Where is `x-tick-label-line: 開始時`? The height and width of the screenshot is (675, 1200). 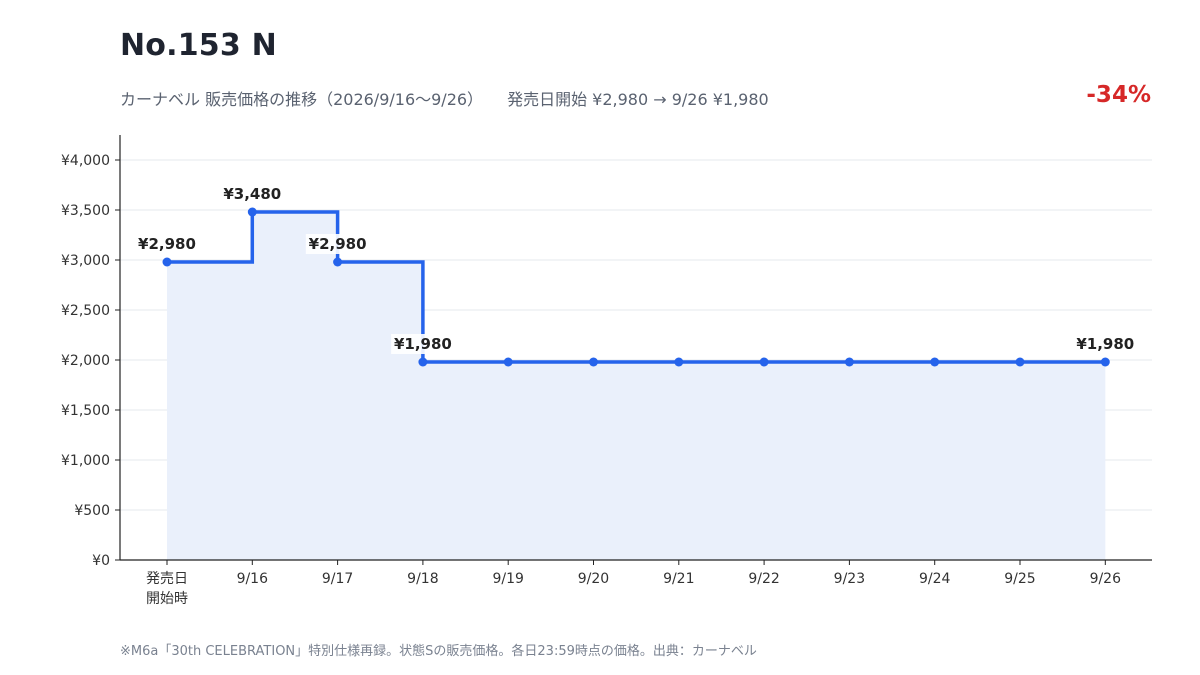 x-tick-label-line: 開始時 is located at coordinates (167, 599).